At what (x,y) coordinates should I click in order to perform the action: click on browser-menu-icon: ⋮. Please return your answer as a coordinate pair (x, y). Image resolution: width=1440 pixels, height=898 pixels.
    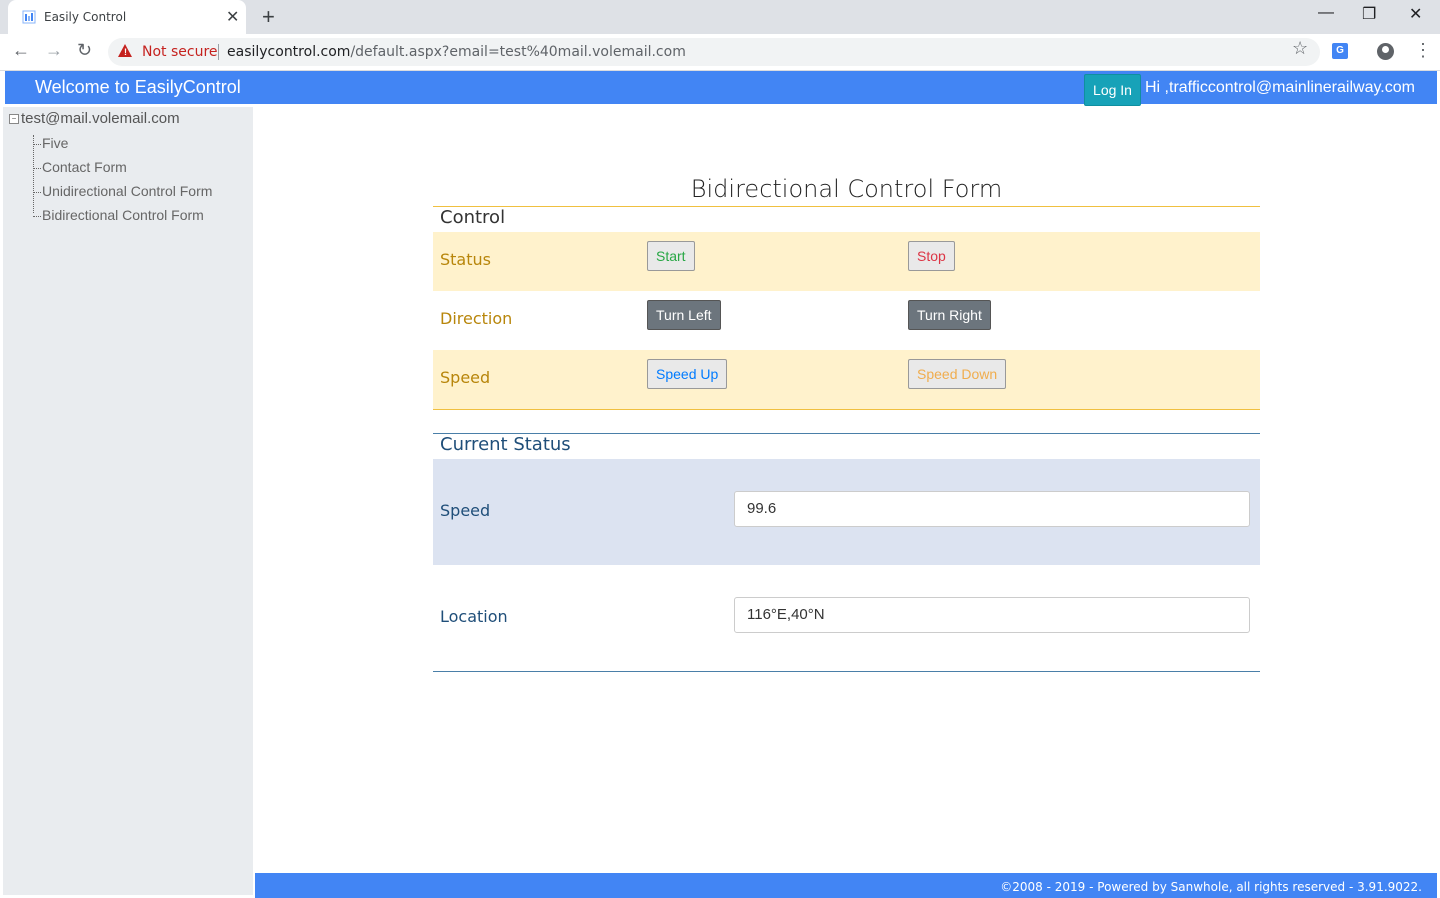
    Looking at the image, I should click on (1423, 50).